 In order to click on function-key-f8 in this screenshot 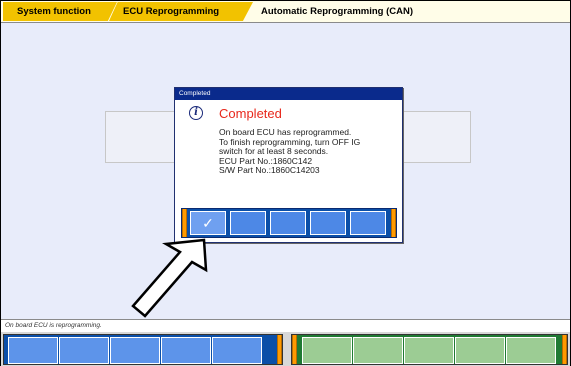, I will do `click(429, 350)`.